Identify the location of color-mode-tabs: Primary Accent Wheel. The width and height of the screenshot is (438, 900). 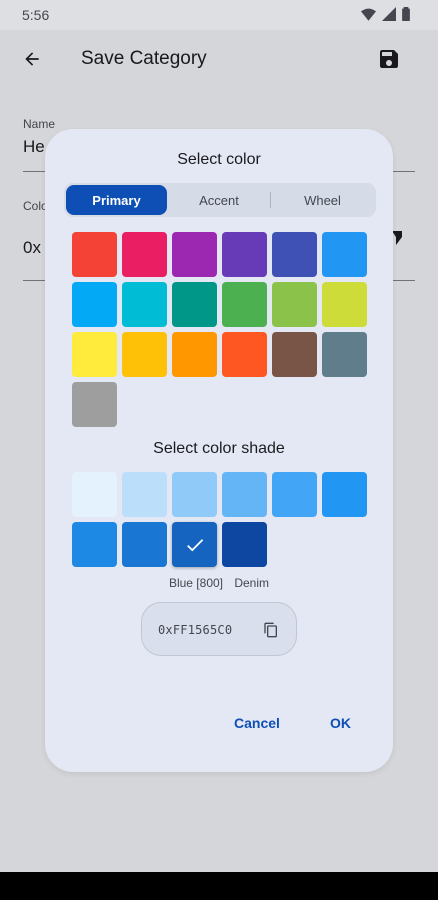
(220, 200).